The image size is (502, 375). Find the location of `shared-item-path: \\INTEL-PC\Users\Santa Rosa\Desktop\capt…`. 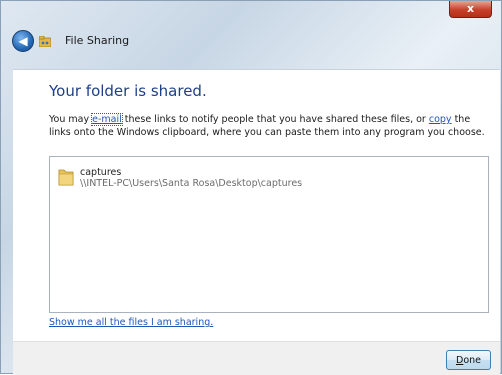

shared-item-path: \\INTEL-PC\Users\Santa Rosa\Desktop\capt… is located at coordinates (191, 183).